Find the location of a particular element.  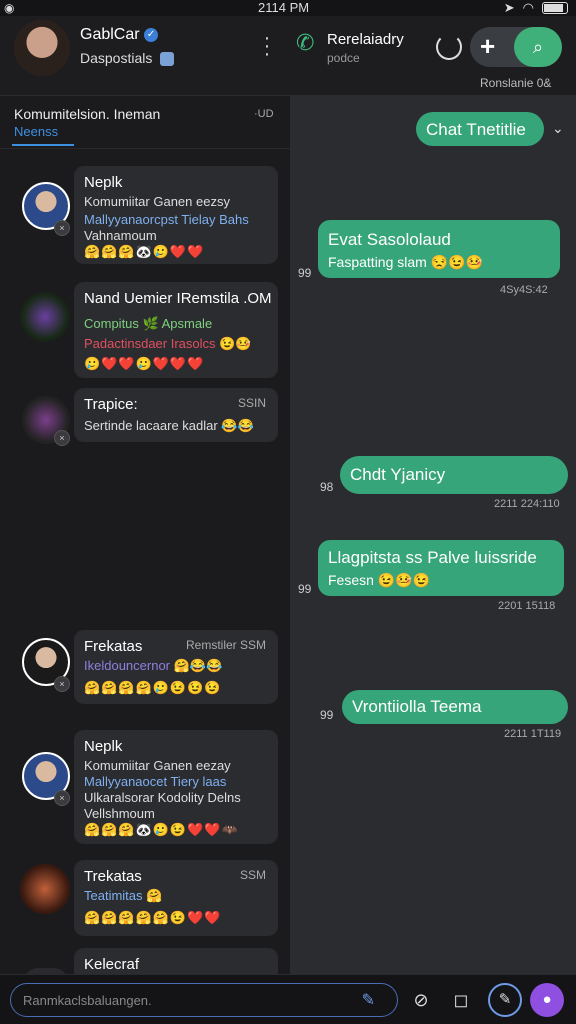

conversation-preview-line: Sertinde lacaare kadlar 😂😂 is located at coordinates (169, 425).